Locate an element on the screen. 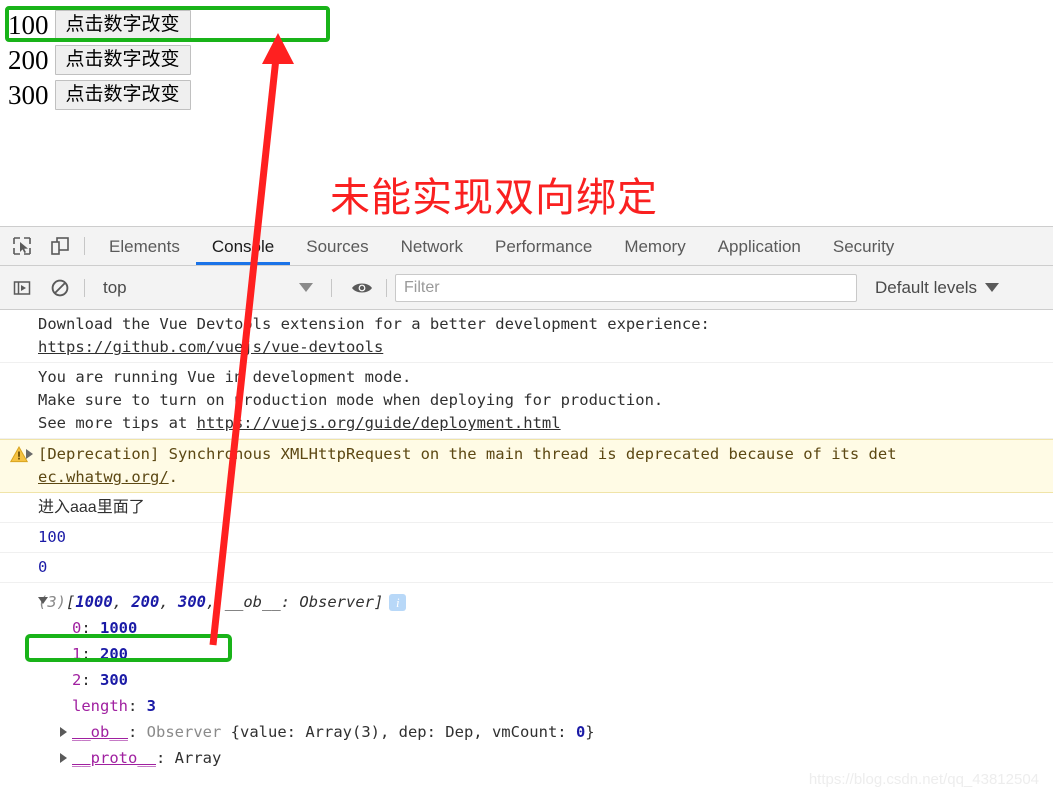  array-preview-row: (3)[1000, 200, 300, __ob__: Observer] i is located at coordinates (526, 602).